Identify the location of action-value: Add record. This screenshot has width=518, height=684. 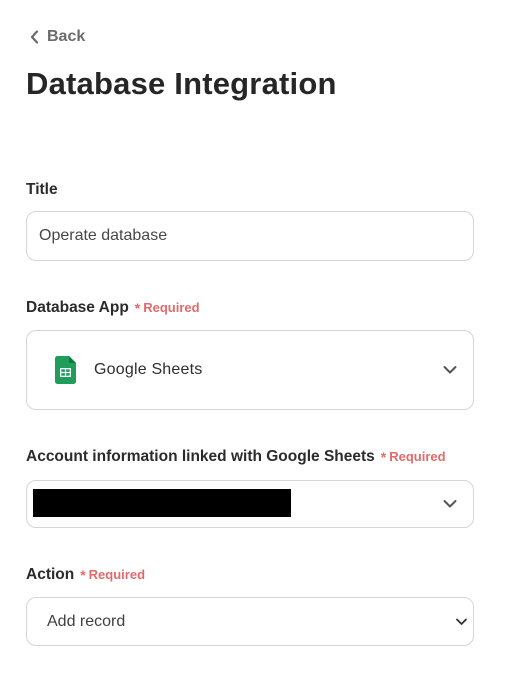
(86, 621).